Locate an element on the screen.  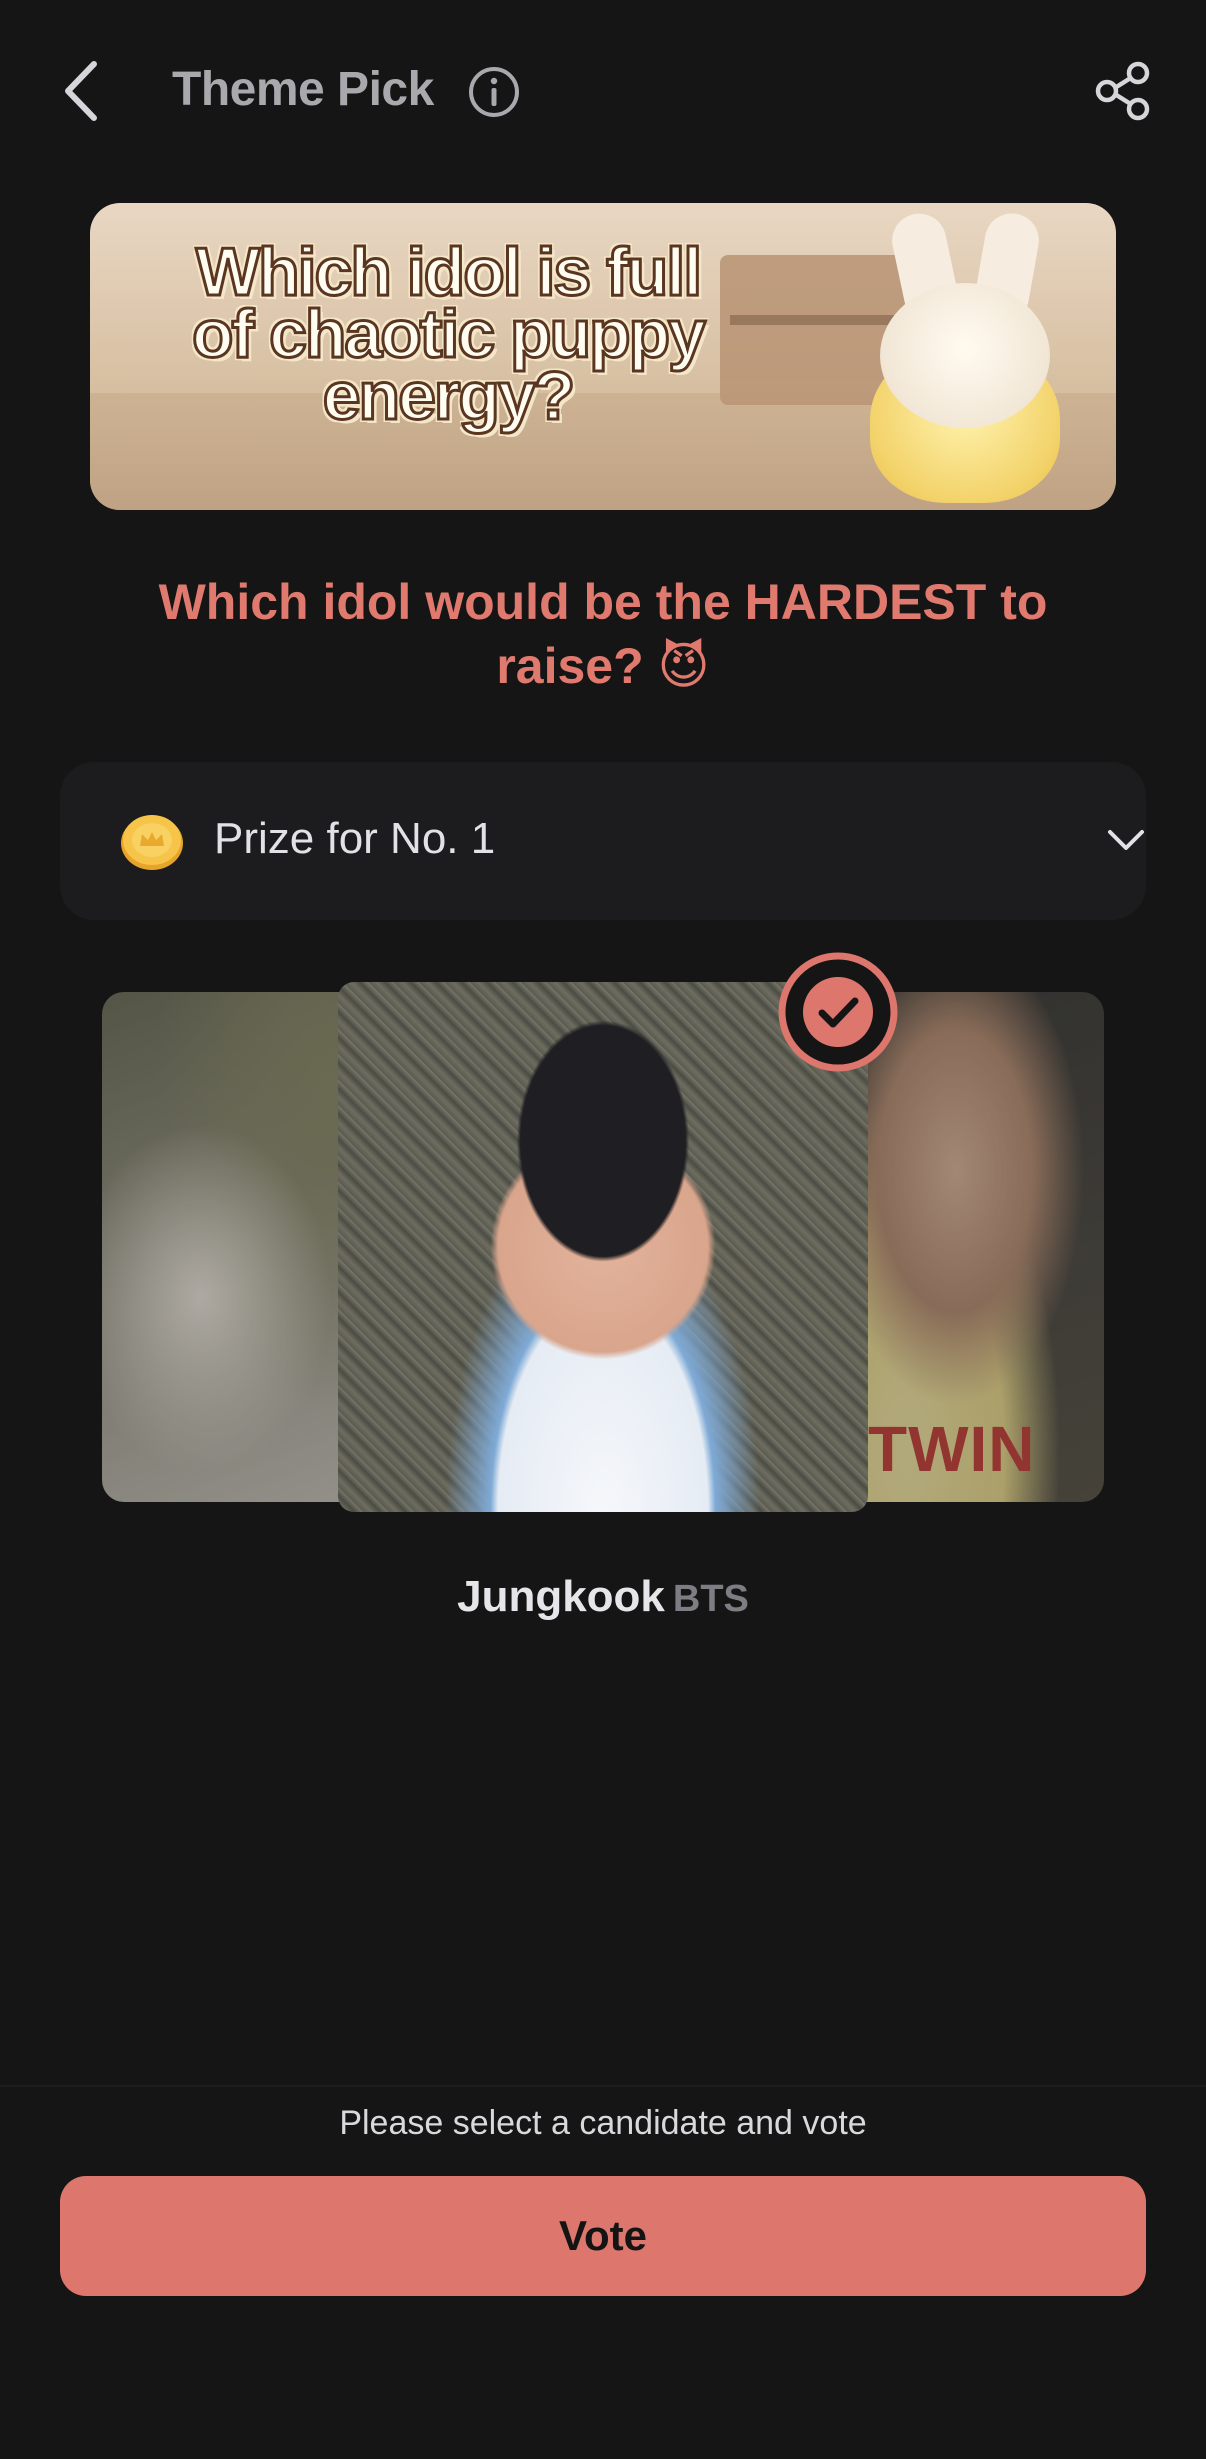
info-button is located at coordinates (494, 92).